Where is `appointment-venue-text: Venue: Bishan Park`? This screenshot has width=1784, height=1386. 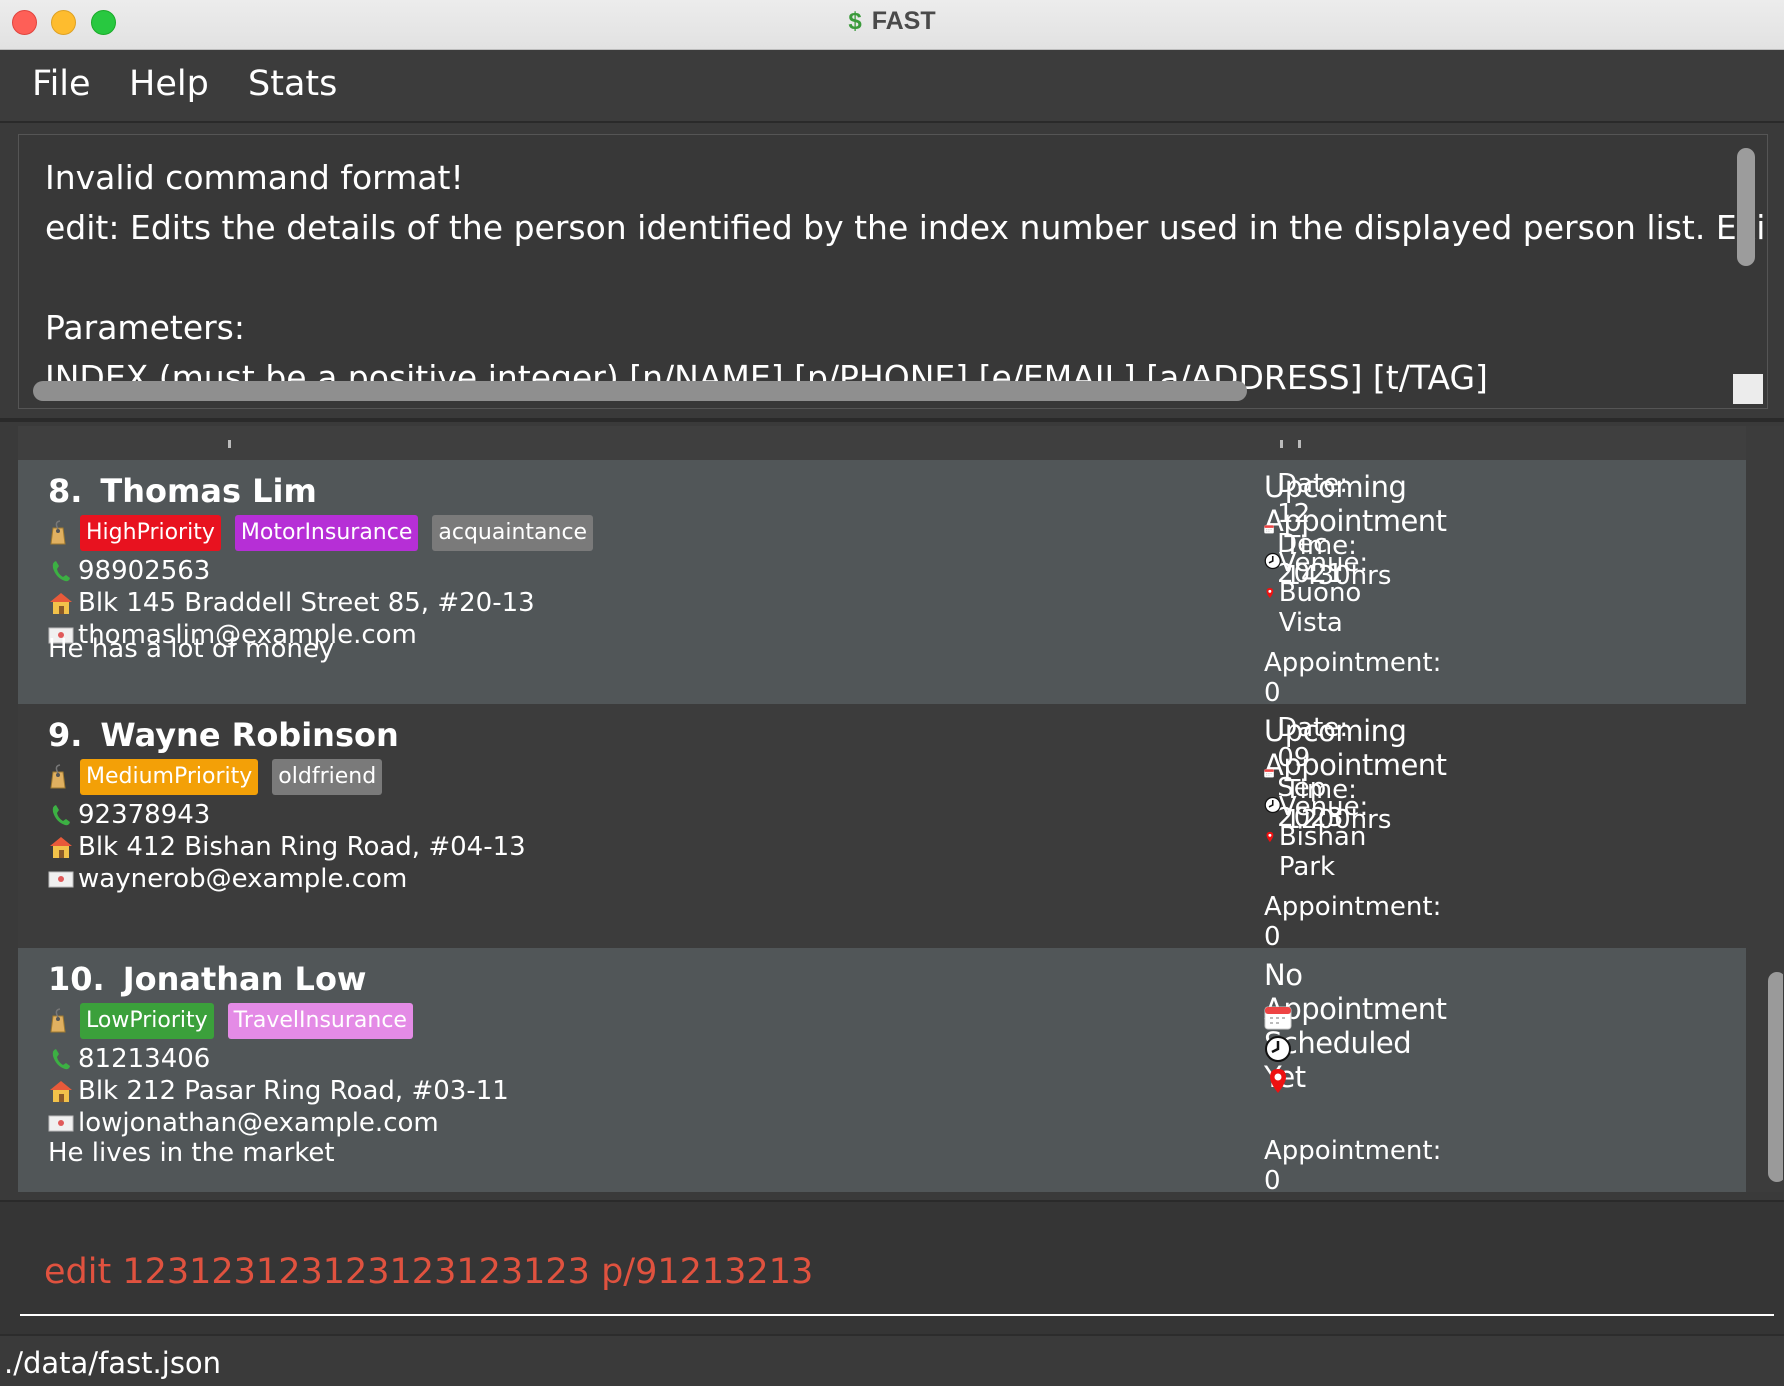 appointment-venue-text: Venue: Bishan Park is located at coordinates (1323, 837).